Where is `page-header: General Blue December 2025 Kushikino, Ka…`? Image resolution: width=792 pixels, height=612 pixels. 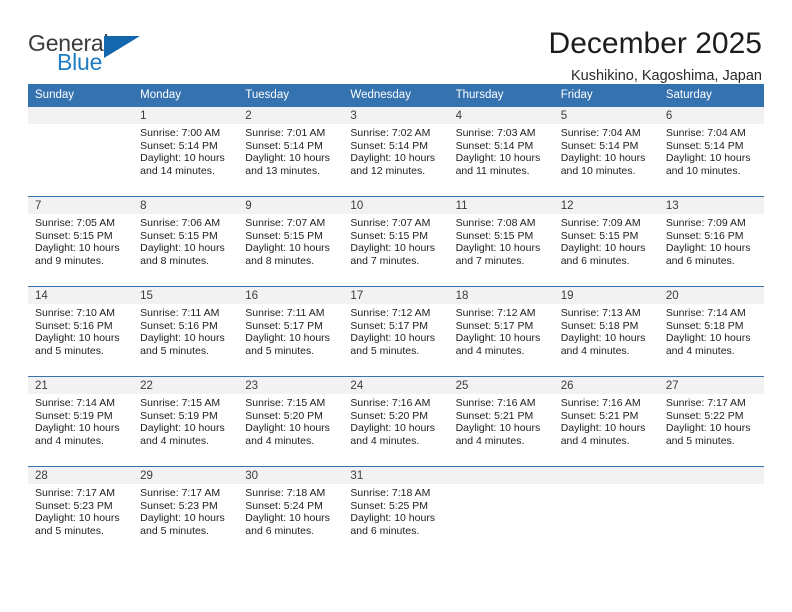
page-header: General Blue December 2025 Kushikino, Ka… is located at coordinates (396, 41).